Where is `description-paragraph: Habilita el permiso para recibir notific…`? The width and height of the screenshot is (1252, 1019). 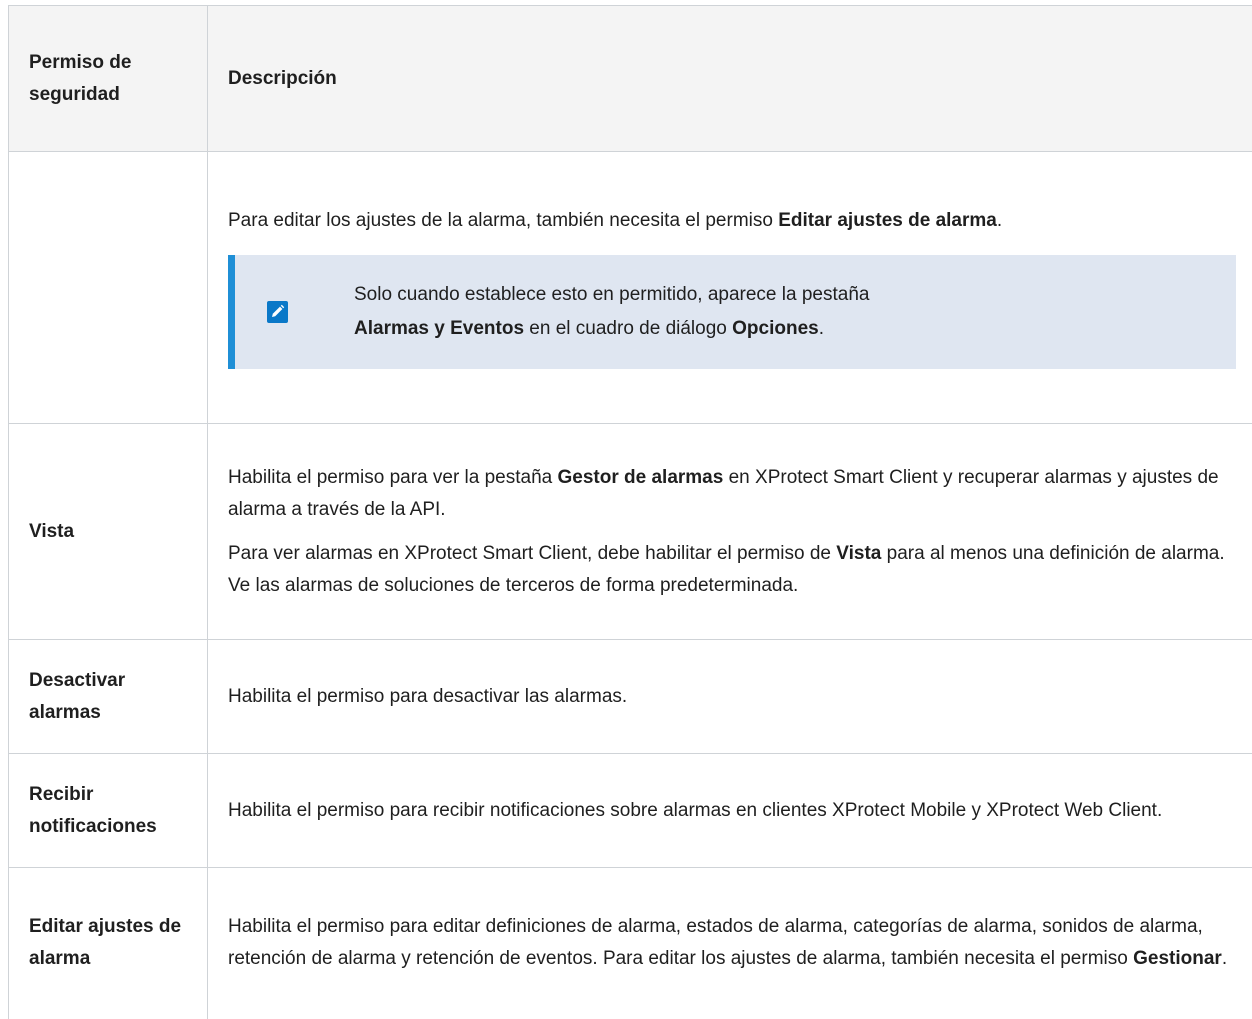
description-paragraph: Habilita el permiso para recibir notific… is located at coordinates (695, 810).